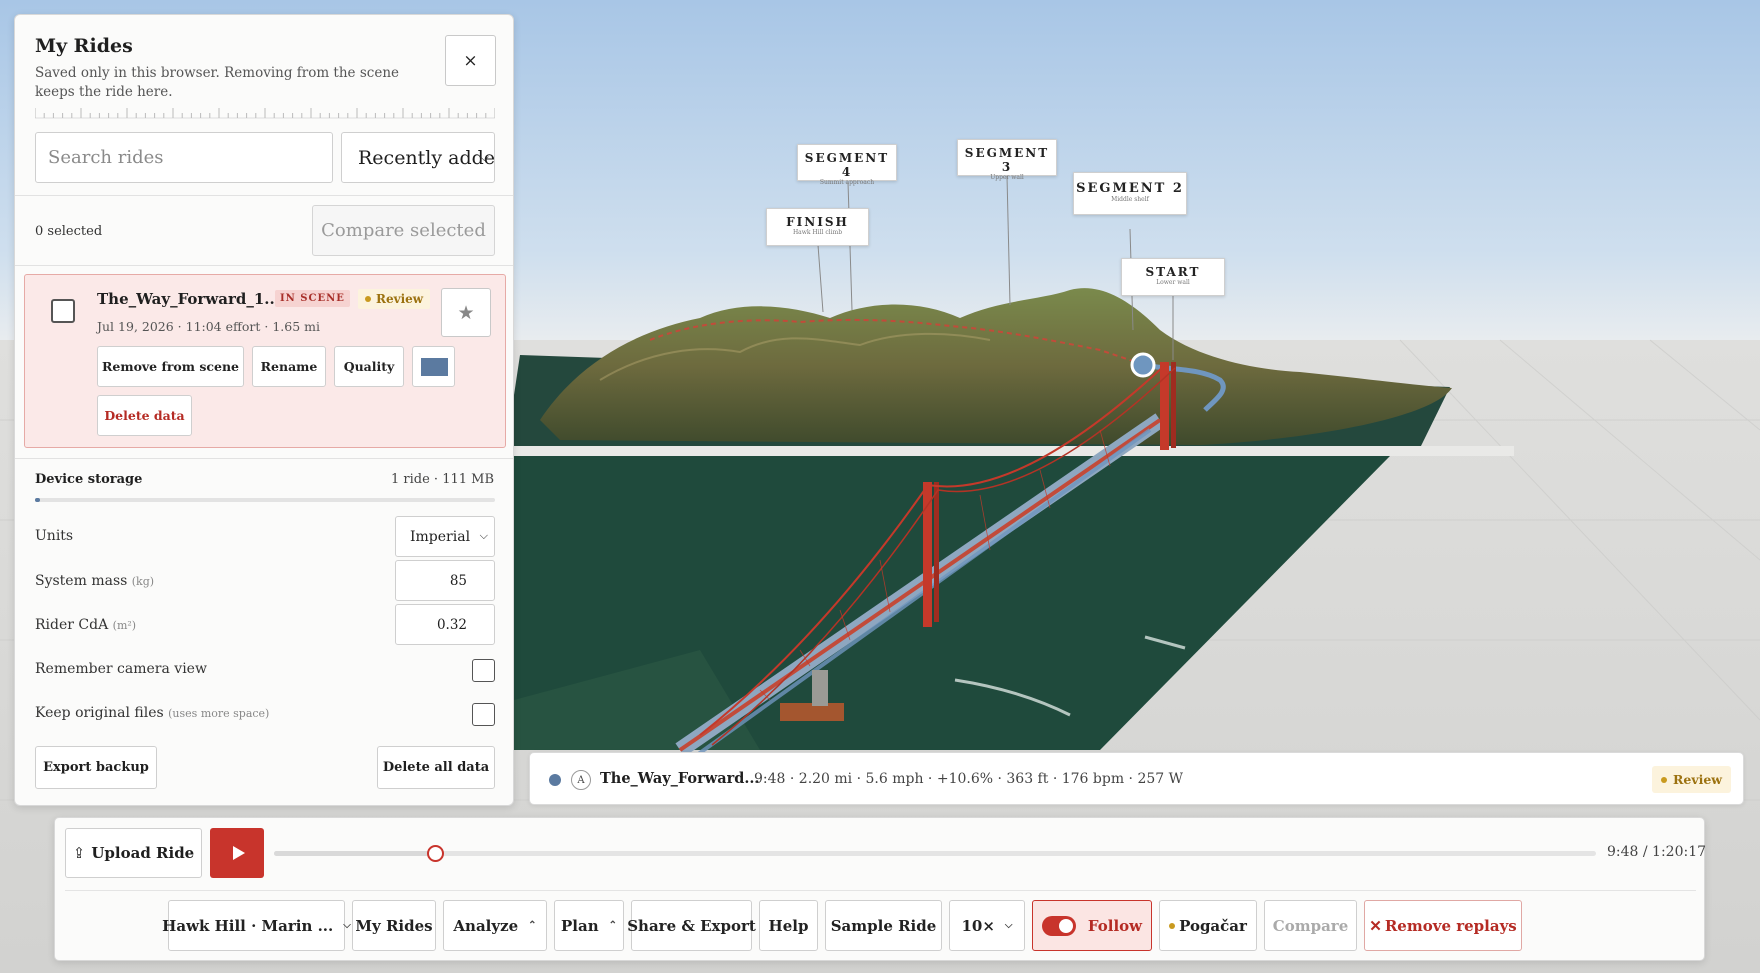 Image resolution: width=1760 pixels, height=973 pixels. Describe the element at coordinates (987, 925) in the screenshot. I see `speed-select: 10× ⌵` at that location.